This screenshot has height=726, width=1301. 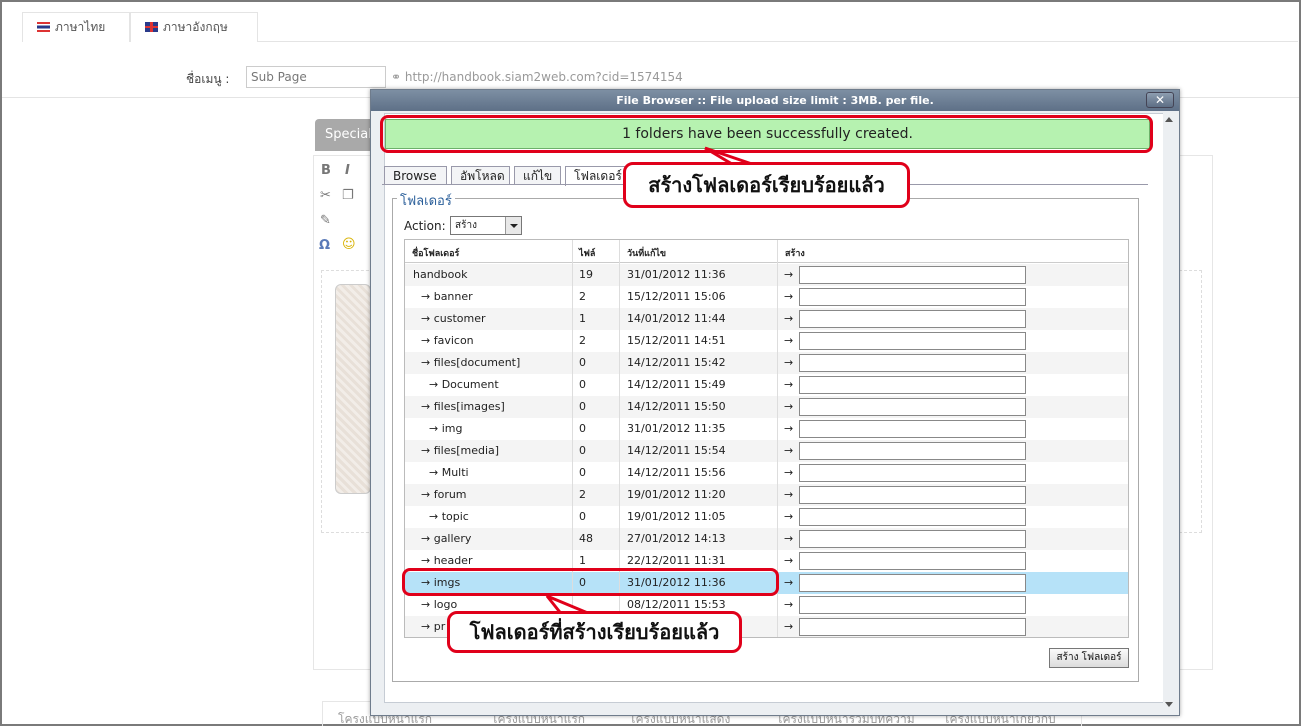 I want to click on tab-browse: Browse, so click(x=415, y=175).